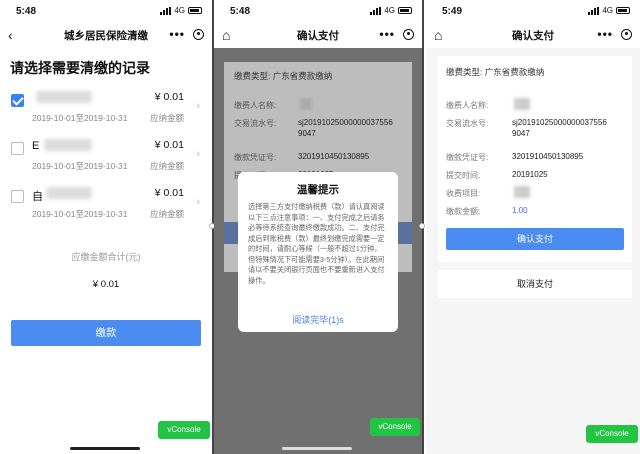 The image size is (640, 454). Describe the element at coordinates (37, 197) in the screenshot. I see `record-name: 自` at that location.